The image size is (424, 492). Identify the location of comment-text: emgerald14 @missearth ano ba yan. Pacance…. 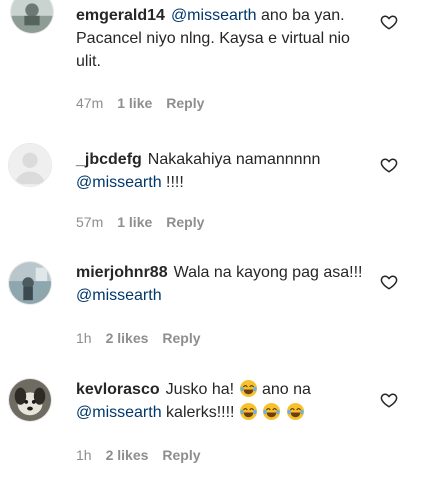
(226, 38).